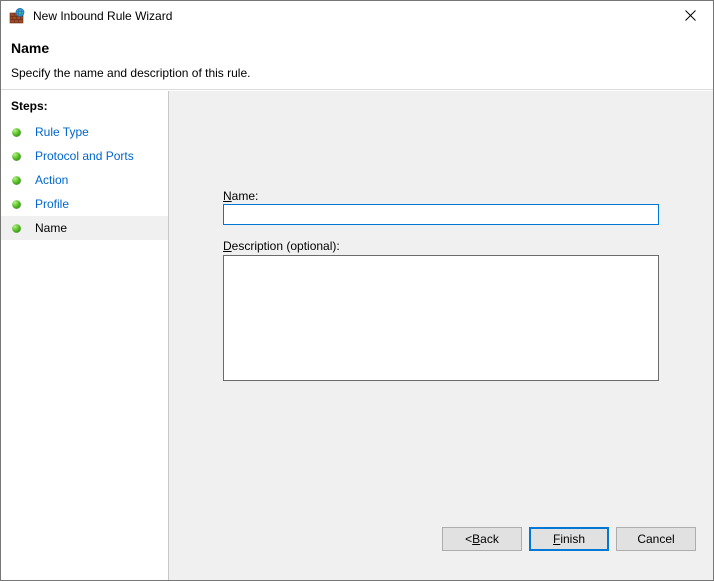 The image size is (714, 581). What do you see at coordinates (52, 180) in the screenshot?
I see `sidebar-item-label: Action` at bounding box center [52, 180].